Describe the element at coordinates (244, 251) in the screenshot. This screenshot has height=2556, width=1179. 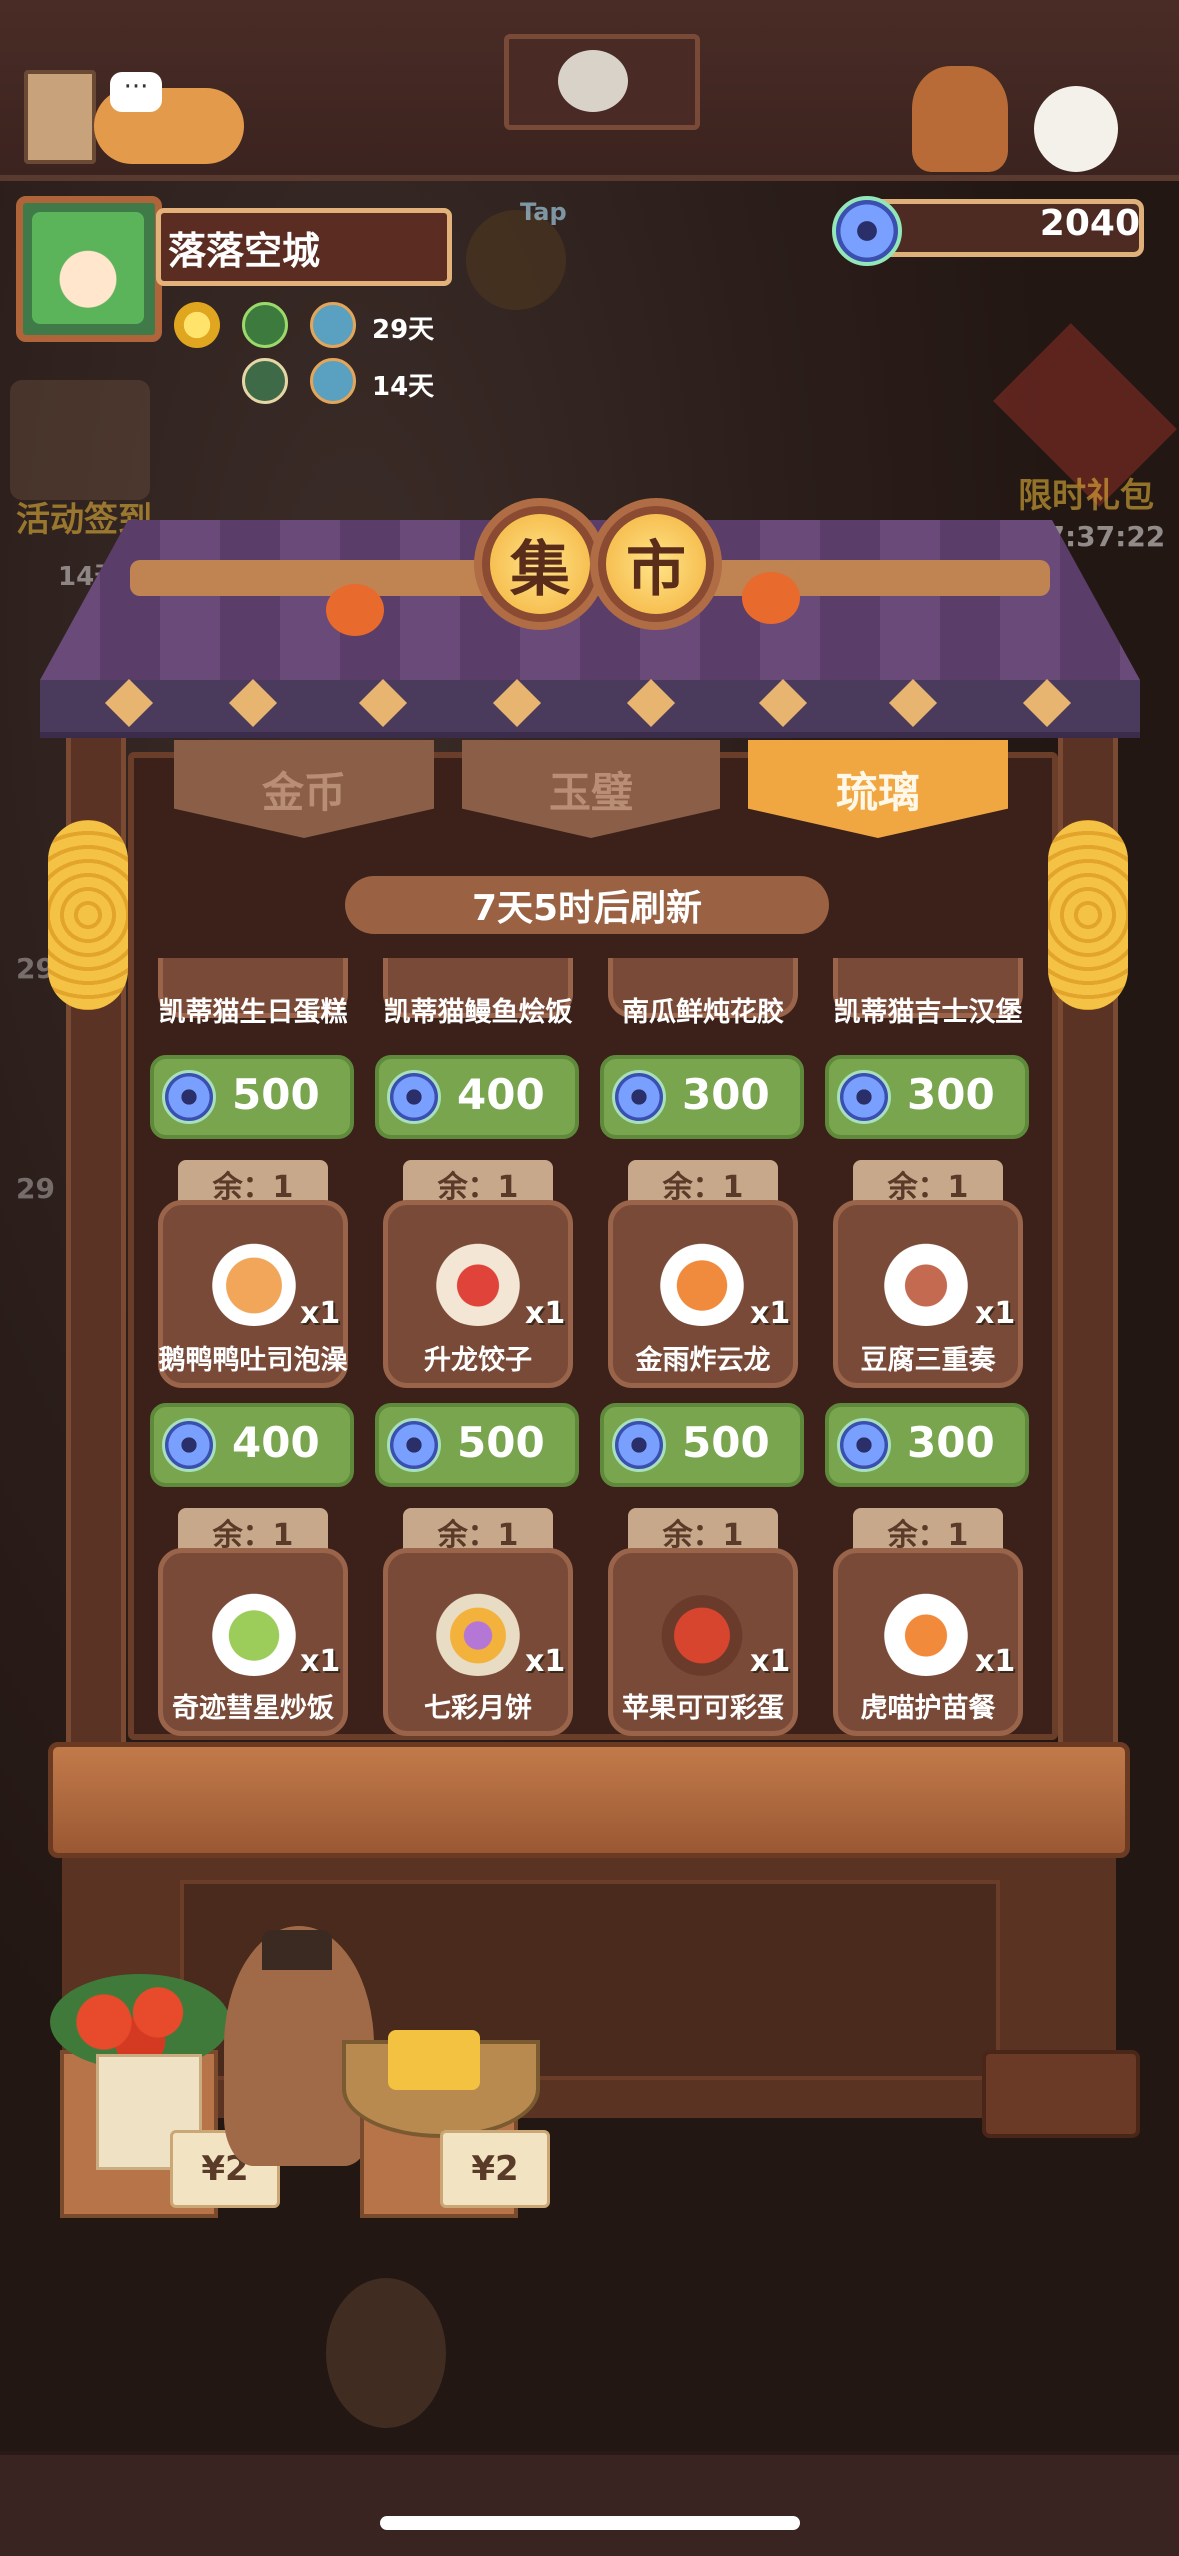
I see `player-name: 落落空城` at that location.